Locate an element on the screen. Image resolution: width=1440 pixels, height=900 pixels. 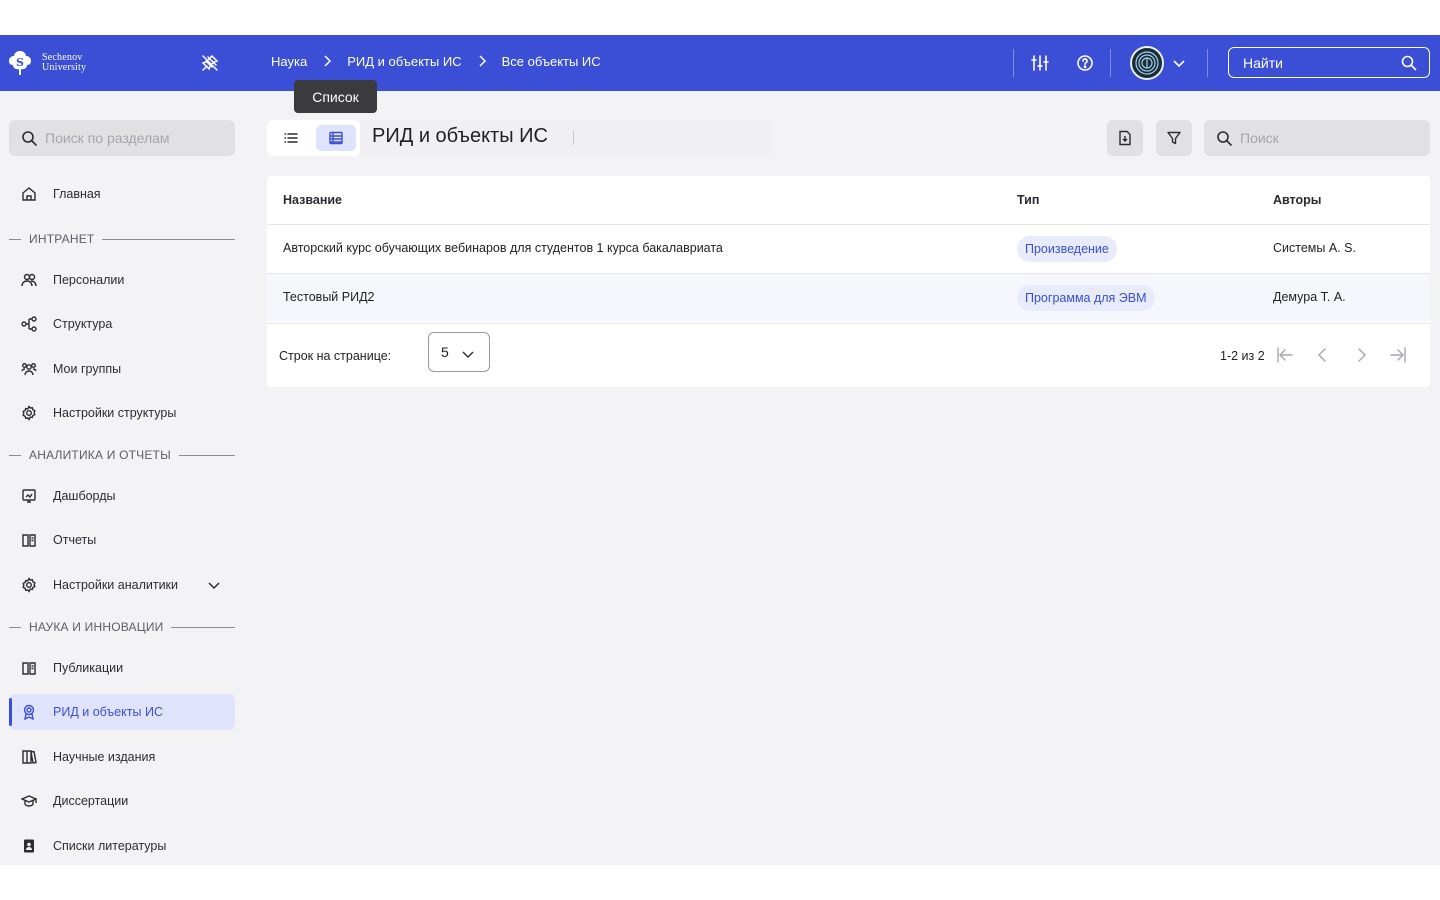
sidebar-item-dissertations: Диссертации is located at coordinates (122, 801).